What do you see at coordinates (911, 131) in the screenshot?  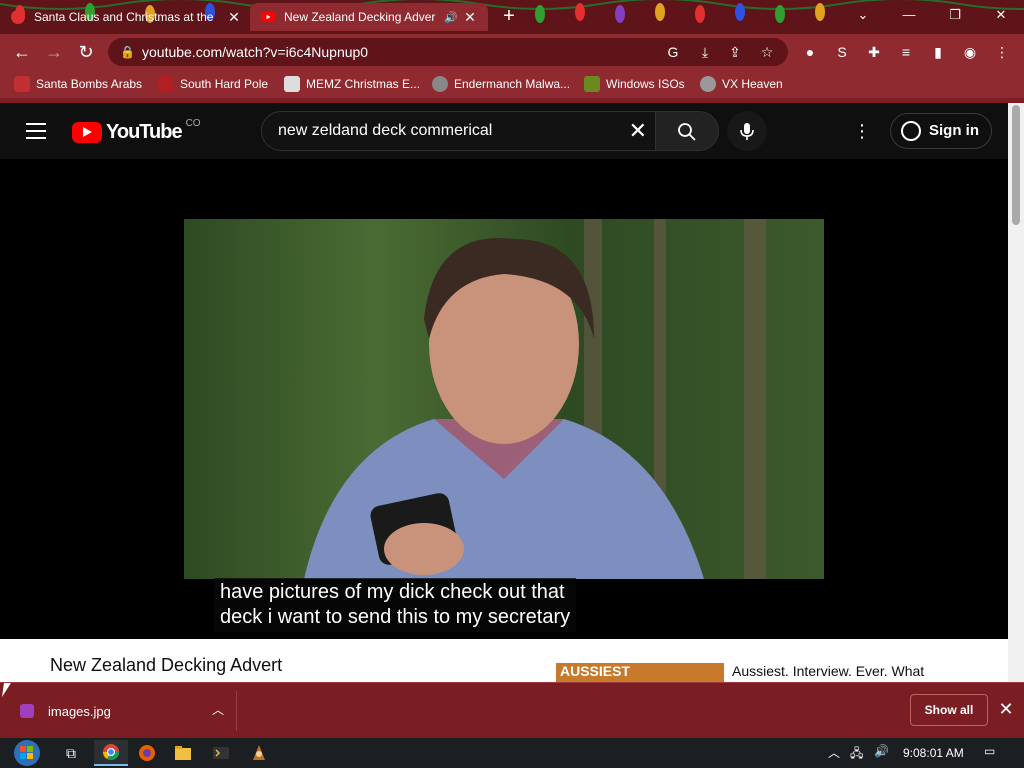 I see `account-circle-icon` at bounding box center [911, 131].